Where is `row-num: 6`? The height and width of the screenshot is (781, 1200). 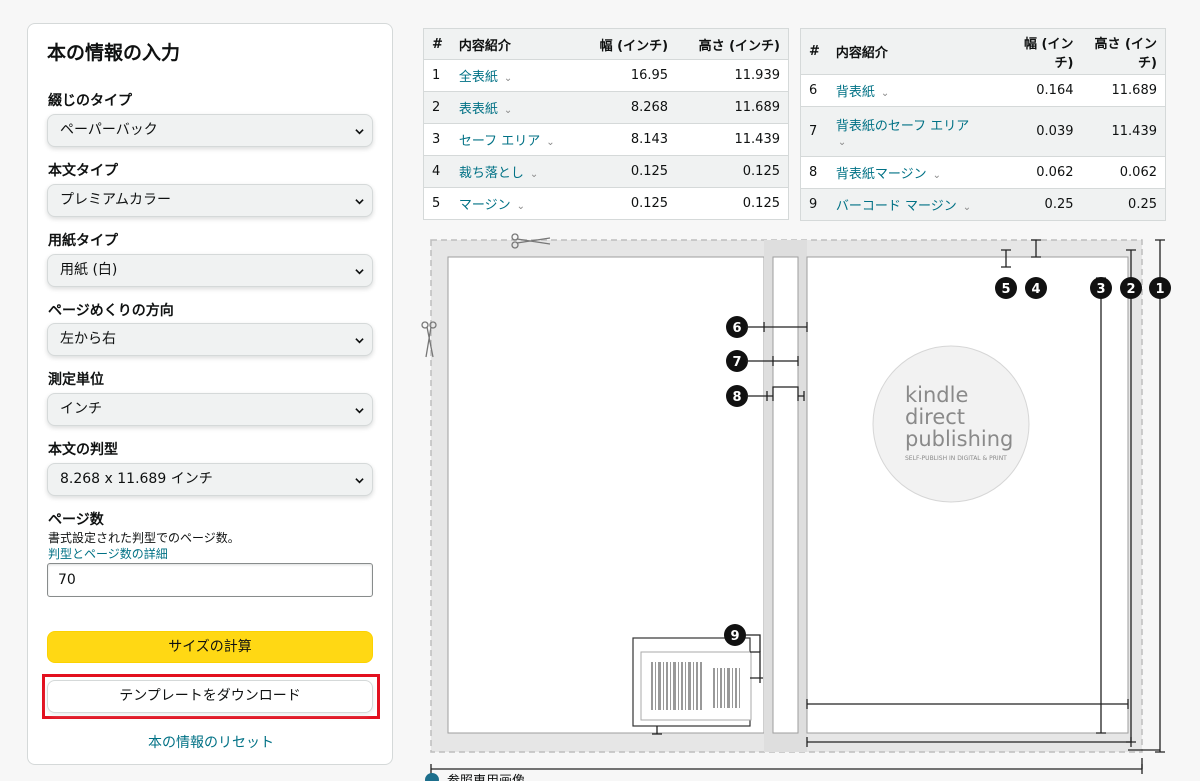 row-num: 6 is located at coordinates (814, 90).